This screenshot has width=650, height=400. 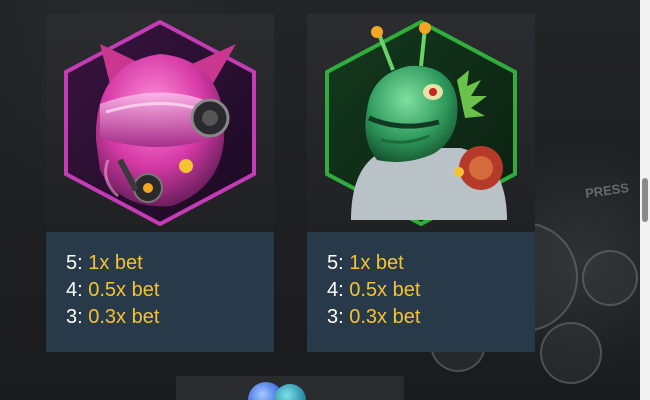 I want to click on scrollbar-thumb, so click(x=645, y=200).